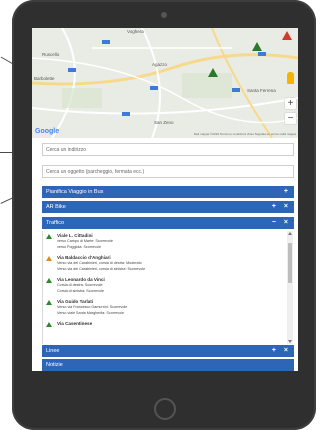 The image size is (328, 430). What do you see at coordinates (44, 78) in the screenshot?
I see `map-label: Barbolette` at bounding box center [44, 78].